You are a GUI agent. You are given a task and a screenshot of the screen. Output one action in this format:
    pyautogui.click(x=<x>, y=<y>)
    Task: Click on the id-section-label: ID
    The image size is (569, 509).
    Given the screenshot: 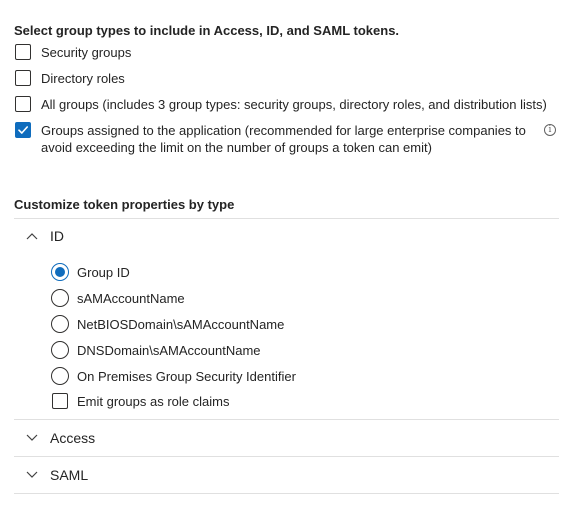 What is the action you would take?
    pyautogui.click(x=57, y=236)
    